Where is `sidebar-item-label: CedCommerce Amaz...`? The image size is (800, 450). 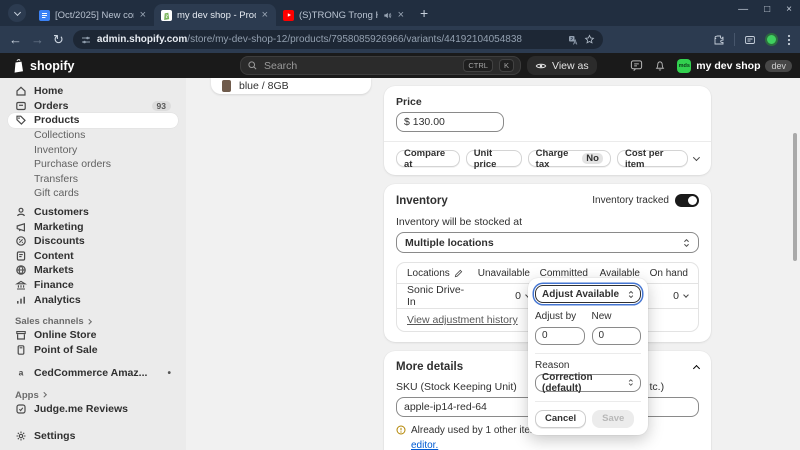 sidebar-item-label: CedCommerce Amaz... is located at coordinates (91, 373).